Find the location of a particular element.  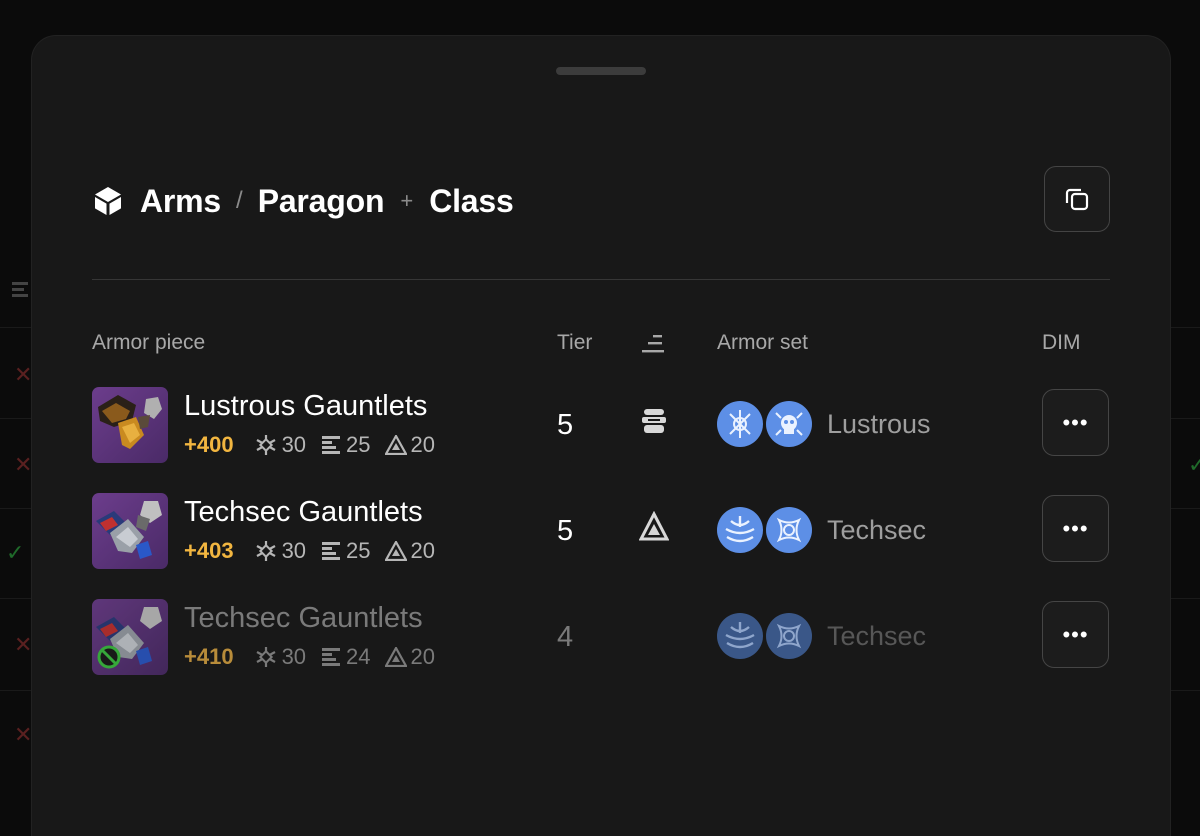

copy-button is located at coordinates (1077, 199).